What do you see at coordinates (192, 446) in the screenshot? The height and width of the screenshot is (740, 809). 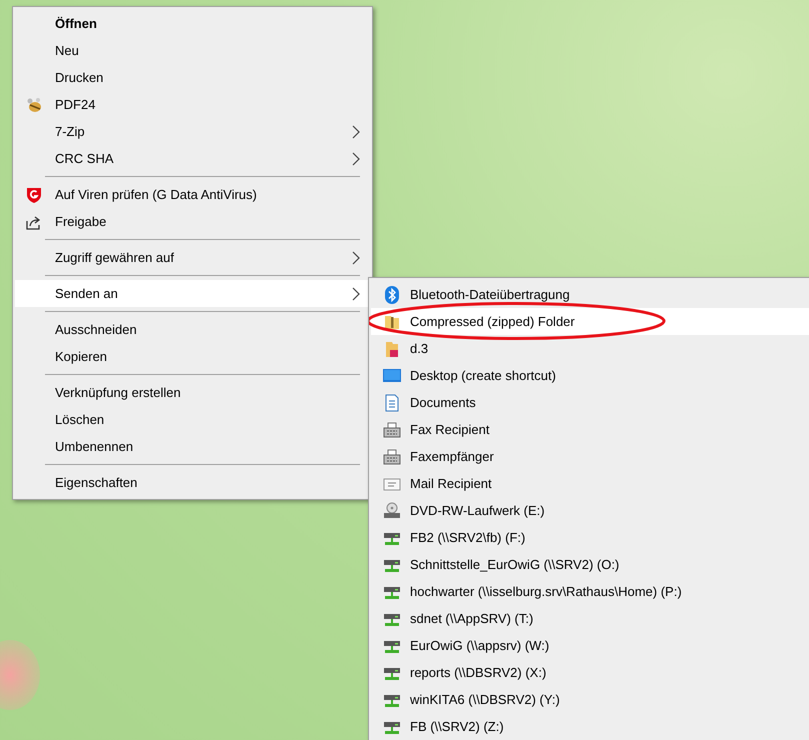 I see `menu-item: Umbenennen` at bounding box center [192, 446].